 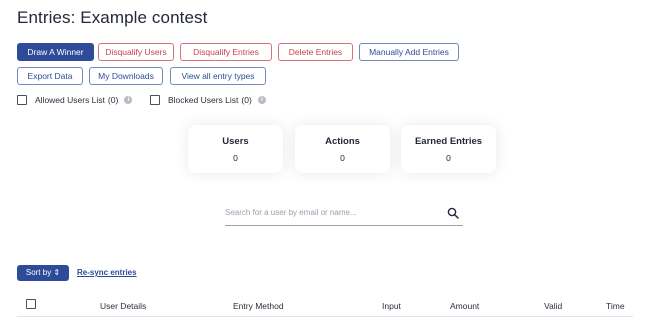 I want to click on stat-card-actions: Actions 0, so click(x=342, y=149).